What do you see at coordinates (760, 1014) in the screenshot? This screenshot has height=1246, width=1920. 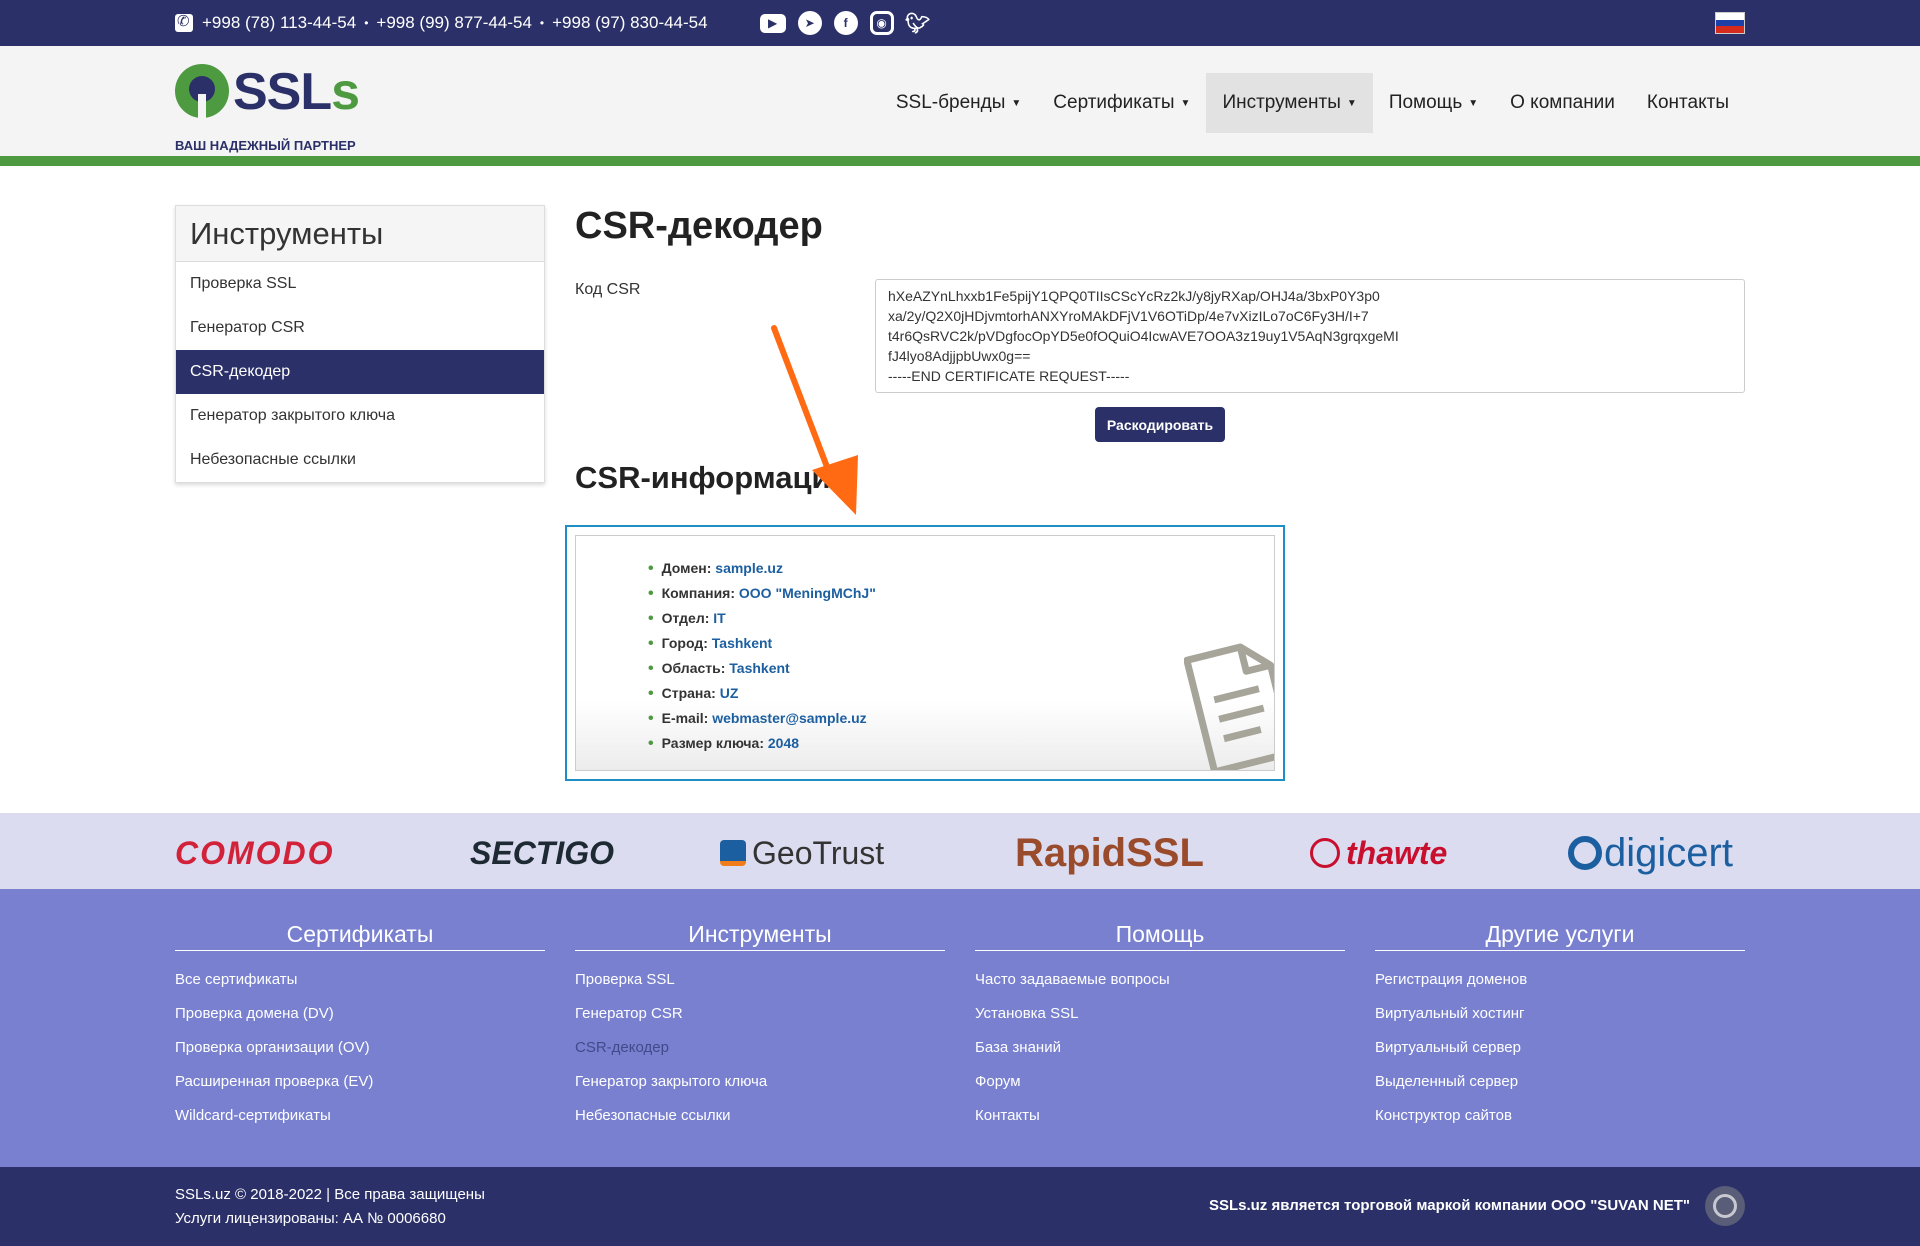 I see `footer-link: Генератор CSR` at bounding box center [760, 1014].